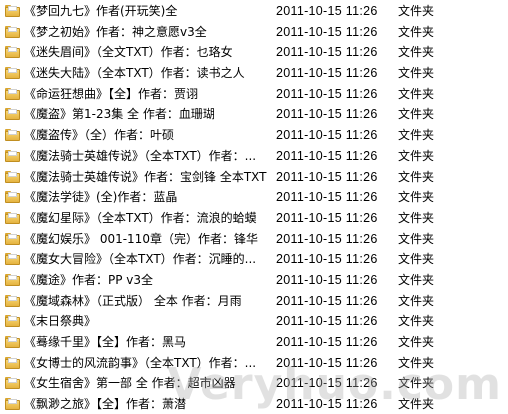  I want to click on file-name: 《魔盗传》（全）作者：叶硕, so click(148, 135).